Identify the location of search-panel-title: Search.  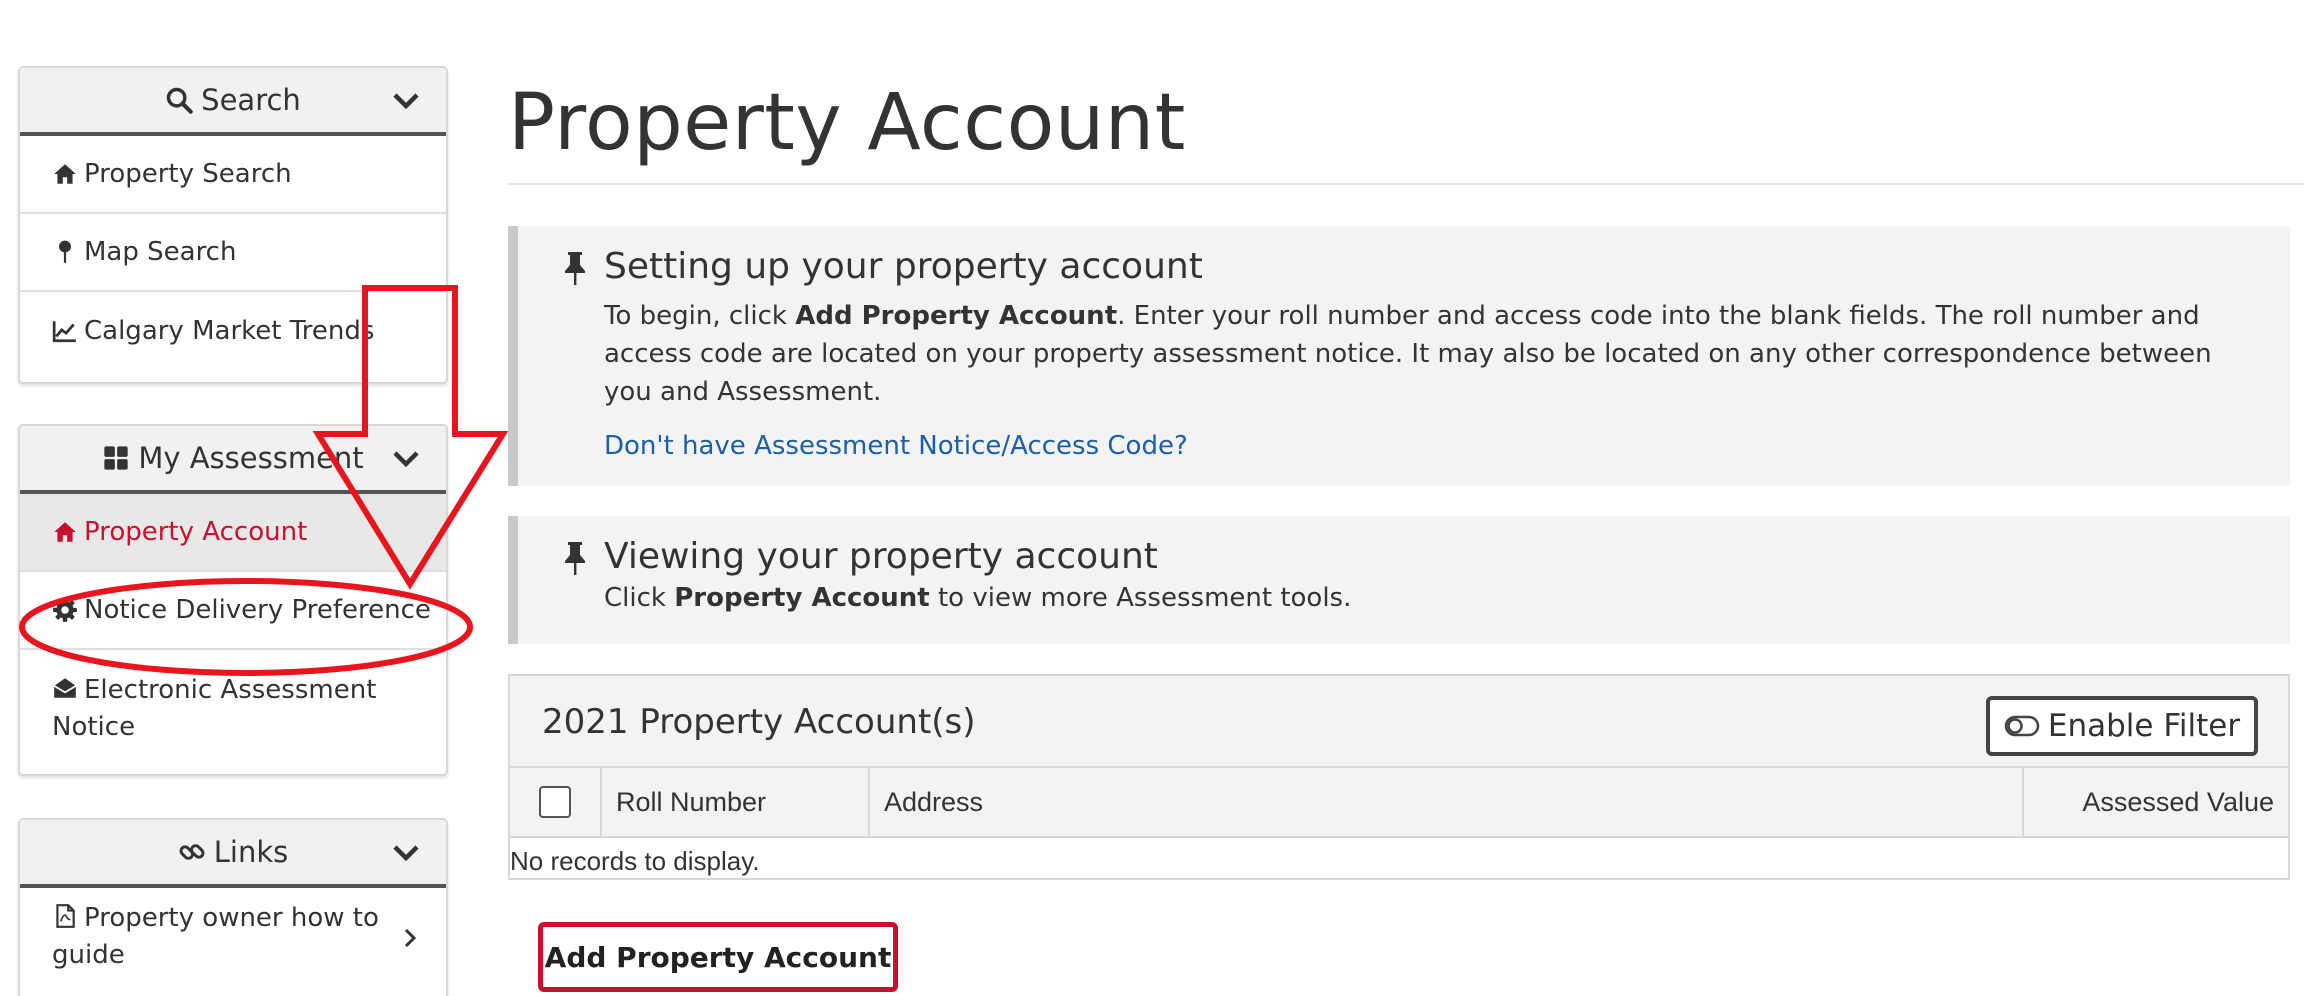
(251, 100).